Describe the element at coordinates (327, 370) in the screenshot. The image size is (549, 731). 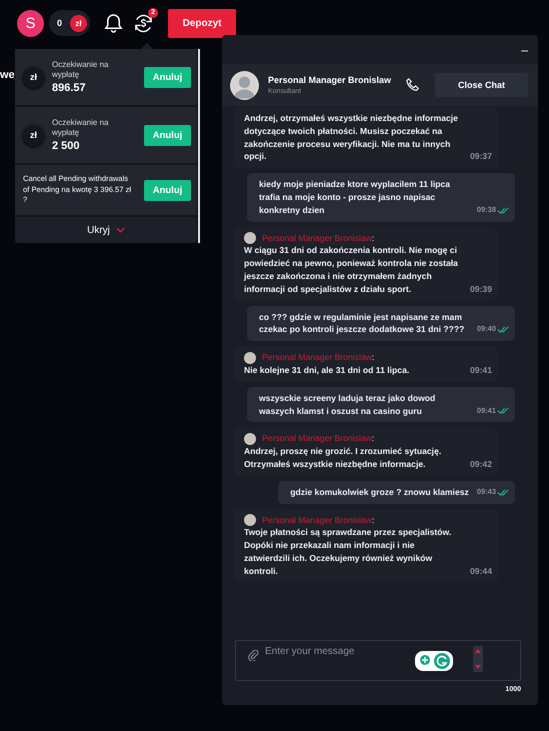
I see `message-text: Nie kolejne 31 dni, ale 31 dni od 11 lipca.` at that location.